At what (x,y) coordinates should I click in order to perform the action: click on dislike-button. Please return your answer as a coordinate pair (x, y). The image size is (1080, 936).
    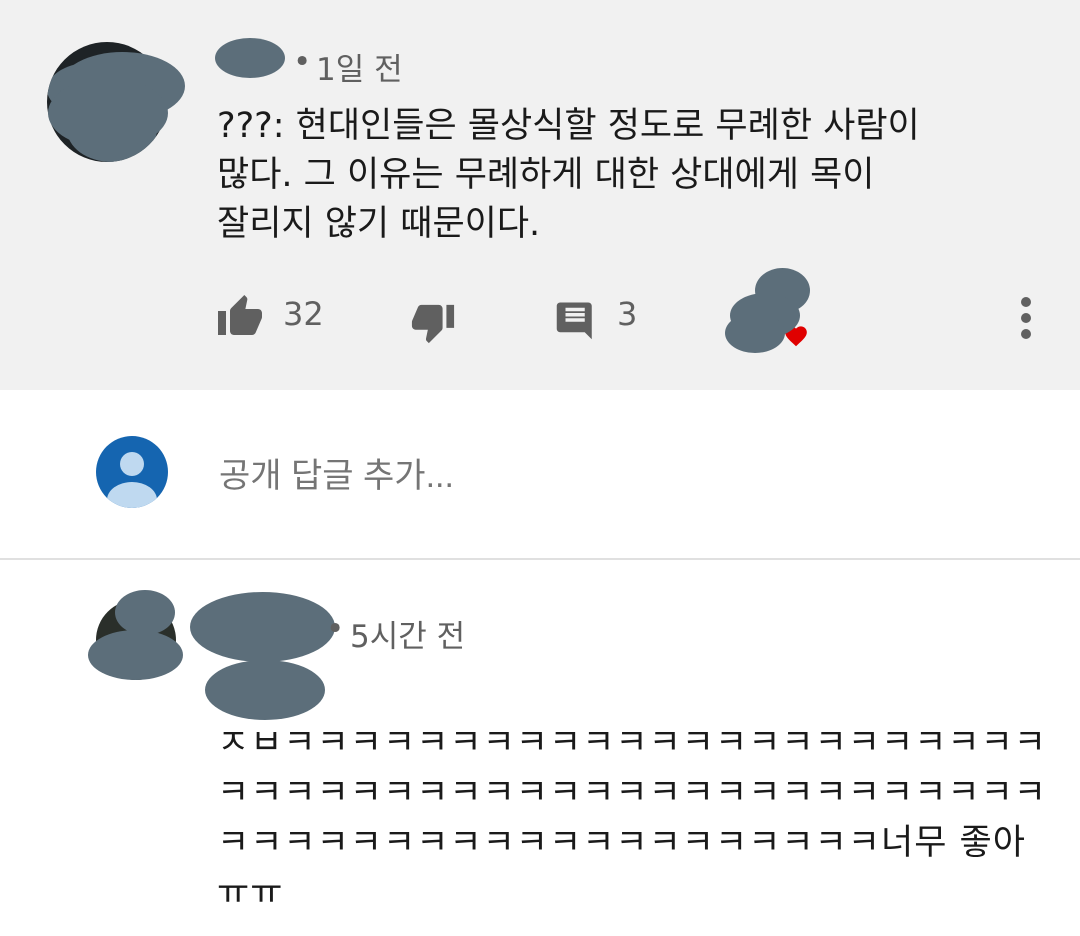
    Looking at the image, I should click on (433, 326).